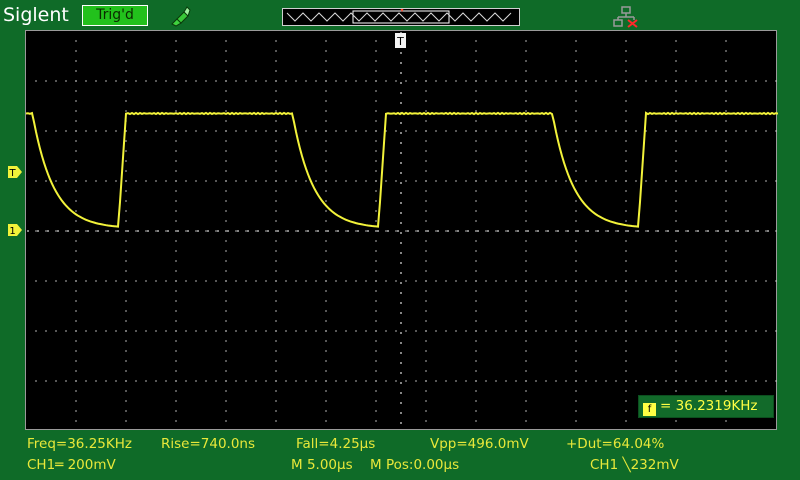 This screenshot has height=480, width=800. I want to click on trigger-level-marker: T, so click(15, 172).